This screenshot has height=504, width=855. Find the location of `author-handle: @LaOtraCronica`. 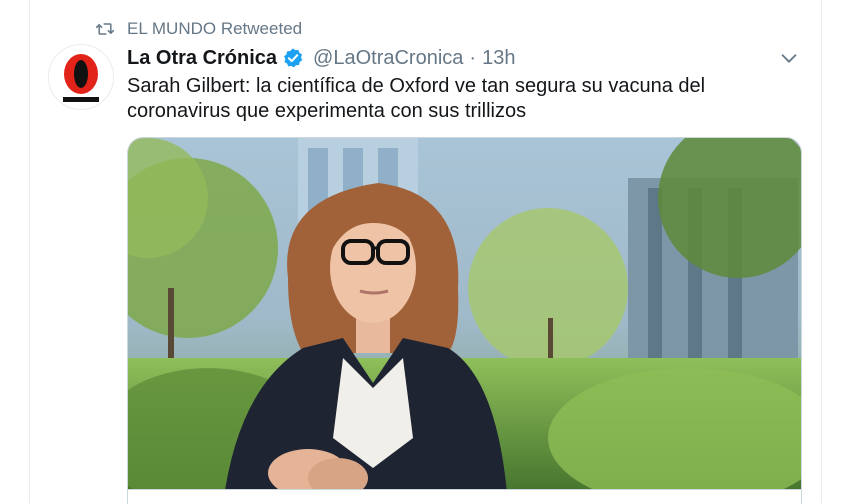

author-handle: @LaOtraCronica is located at coordinates (388, 58).